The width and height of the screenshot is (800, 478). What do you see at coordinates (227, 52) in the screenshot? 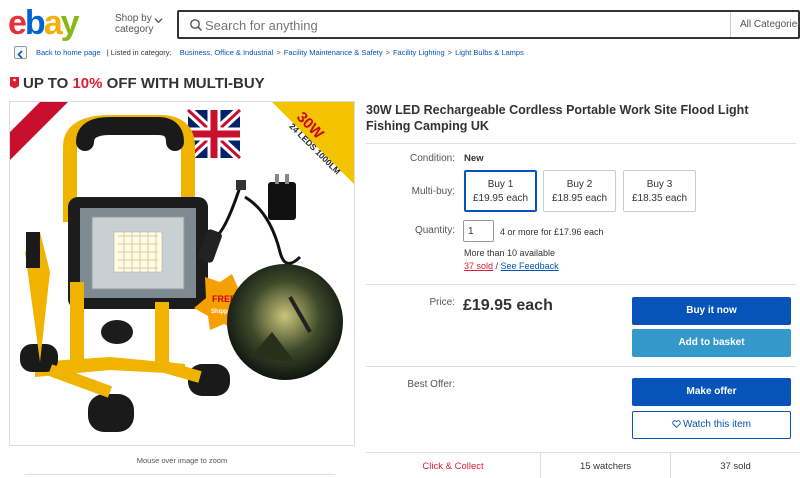
I see `breadcrumb-item: Business, Office & Industrial` at bounding box center [227, 52].